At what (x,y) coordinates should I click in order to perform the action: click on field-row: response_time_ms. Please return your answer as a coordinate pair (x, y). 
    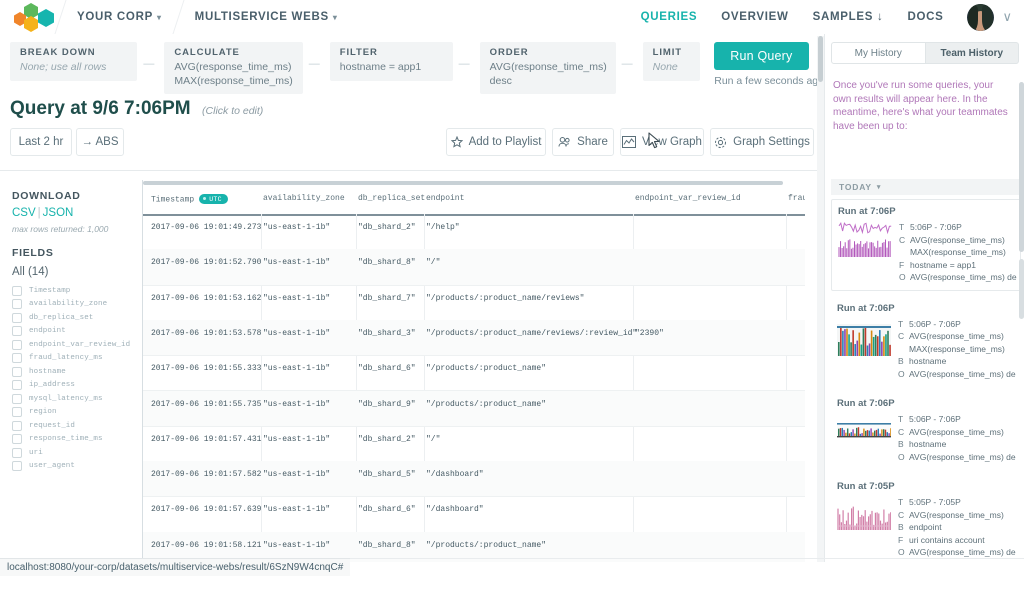
    Looking at the image, I should click on (75, 440).